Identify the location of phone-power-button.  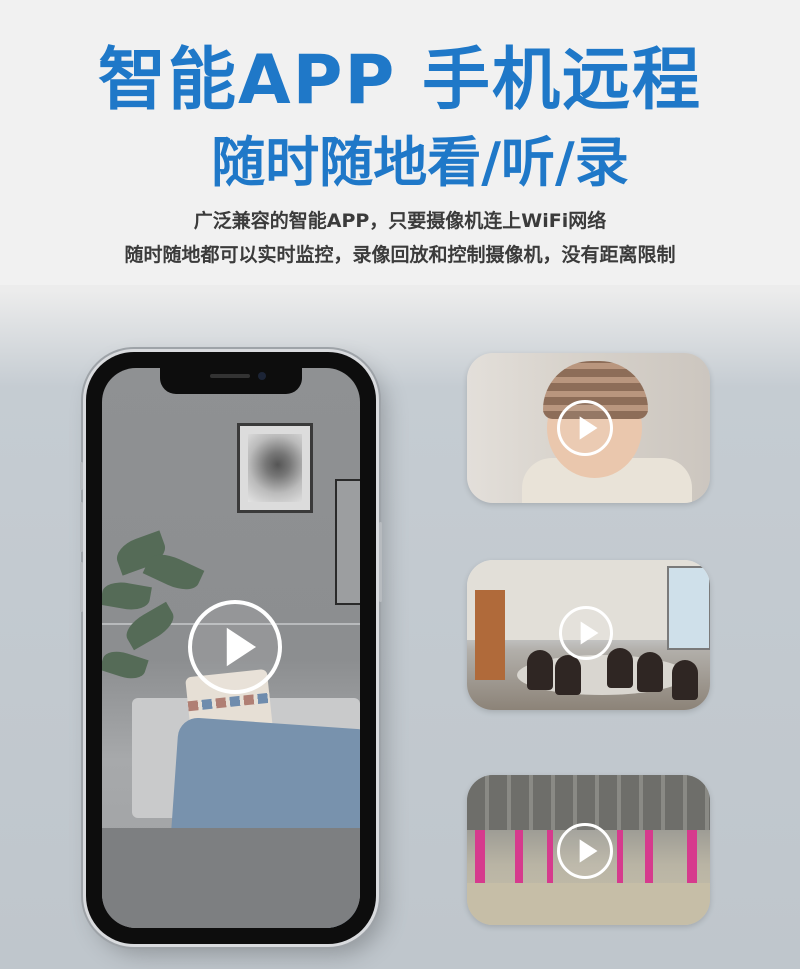
(380, 562).